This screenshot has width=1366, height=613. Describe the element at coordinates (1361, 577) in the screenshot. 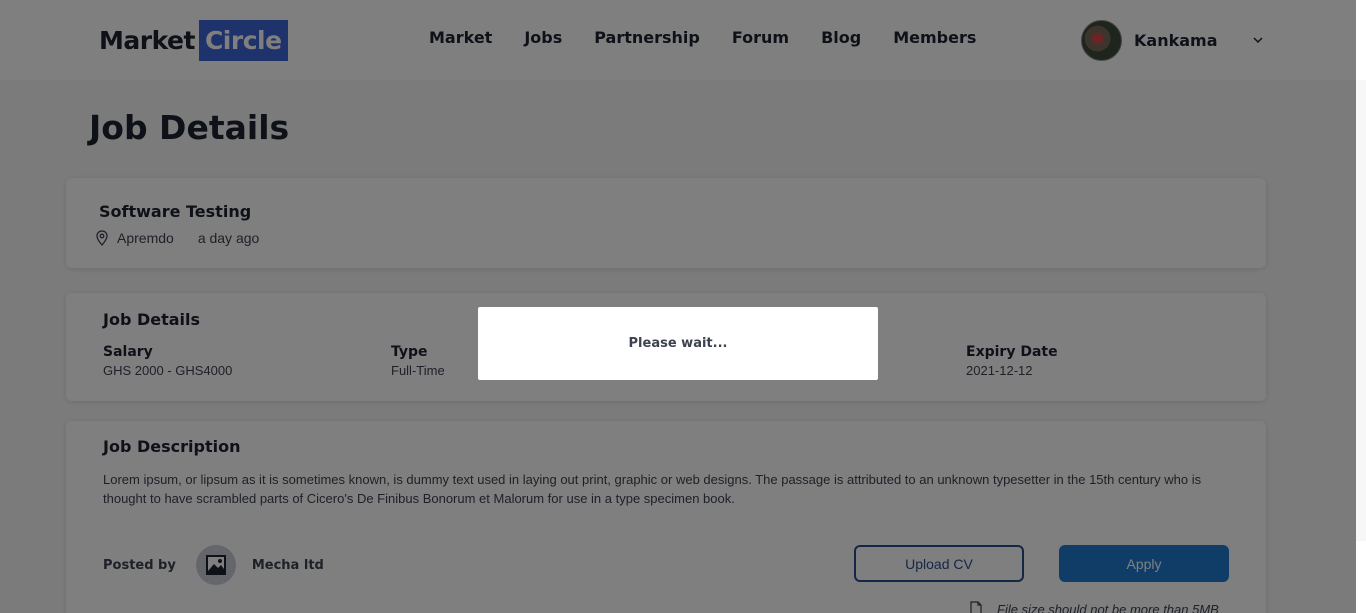

I see `scrollbar` at that location.